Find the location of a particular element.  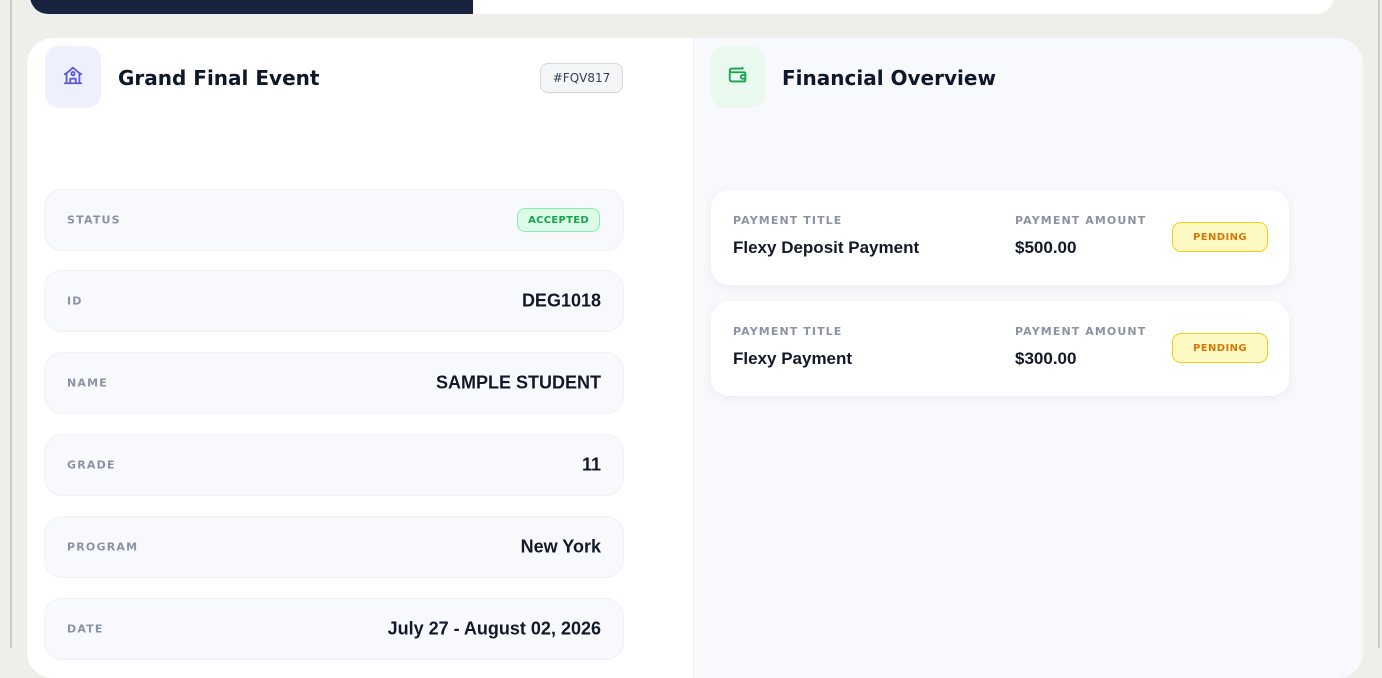

detail-row-id: ID DEG1018 is located at coordinates (334, 301).